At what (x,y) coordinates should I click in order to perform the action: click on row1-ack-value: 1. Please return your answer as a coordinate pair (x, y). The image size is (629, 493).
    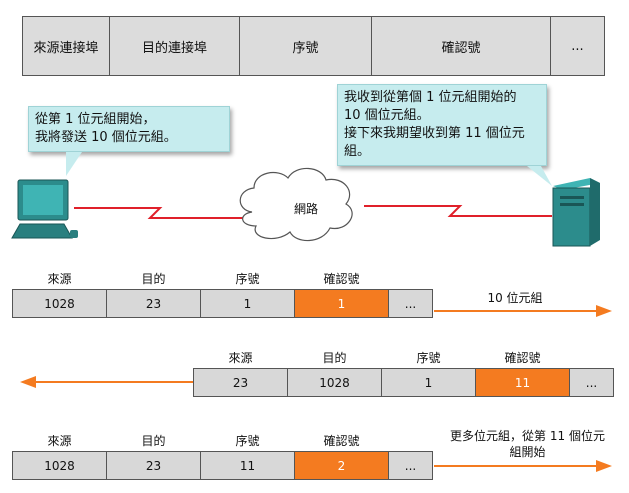
    Looking at the image, I should click on (341, 303).